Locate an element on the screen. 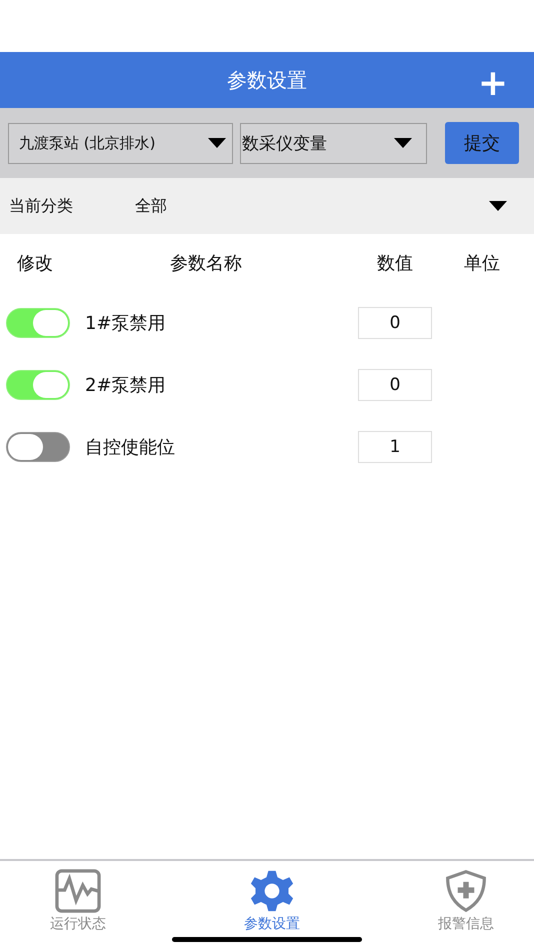 The height and width of the screenshot is (950, 534). variable-select: 数采仪变量 is located at coordinates (333, 143).